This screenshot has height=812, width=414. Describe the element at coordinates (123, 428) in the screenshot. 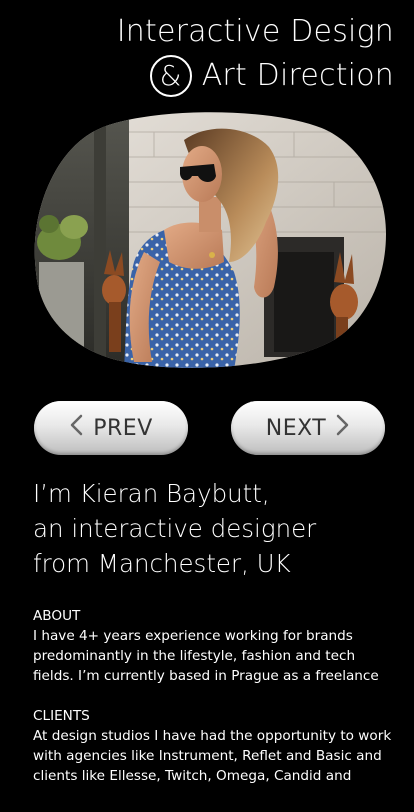

I see `prev-label: PREV` at that location.